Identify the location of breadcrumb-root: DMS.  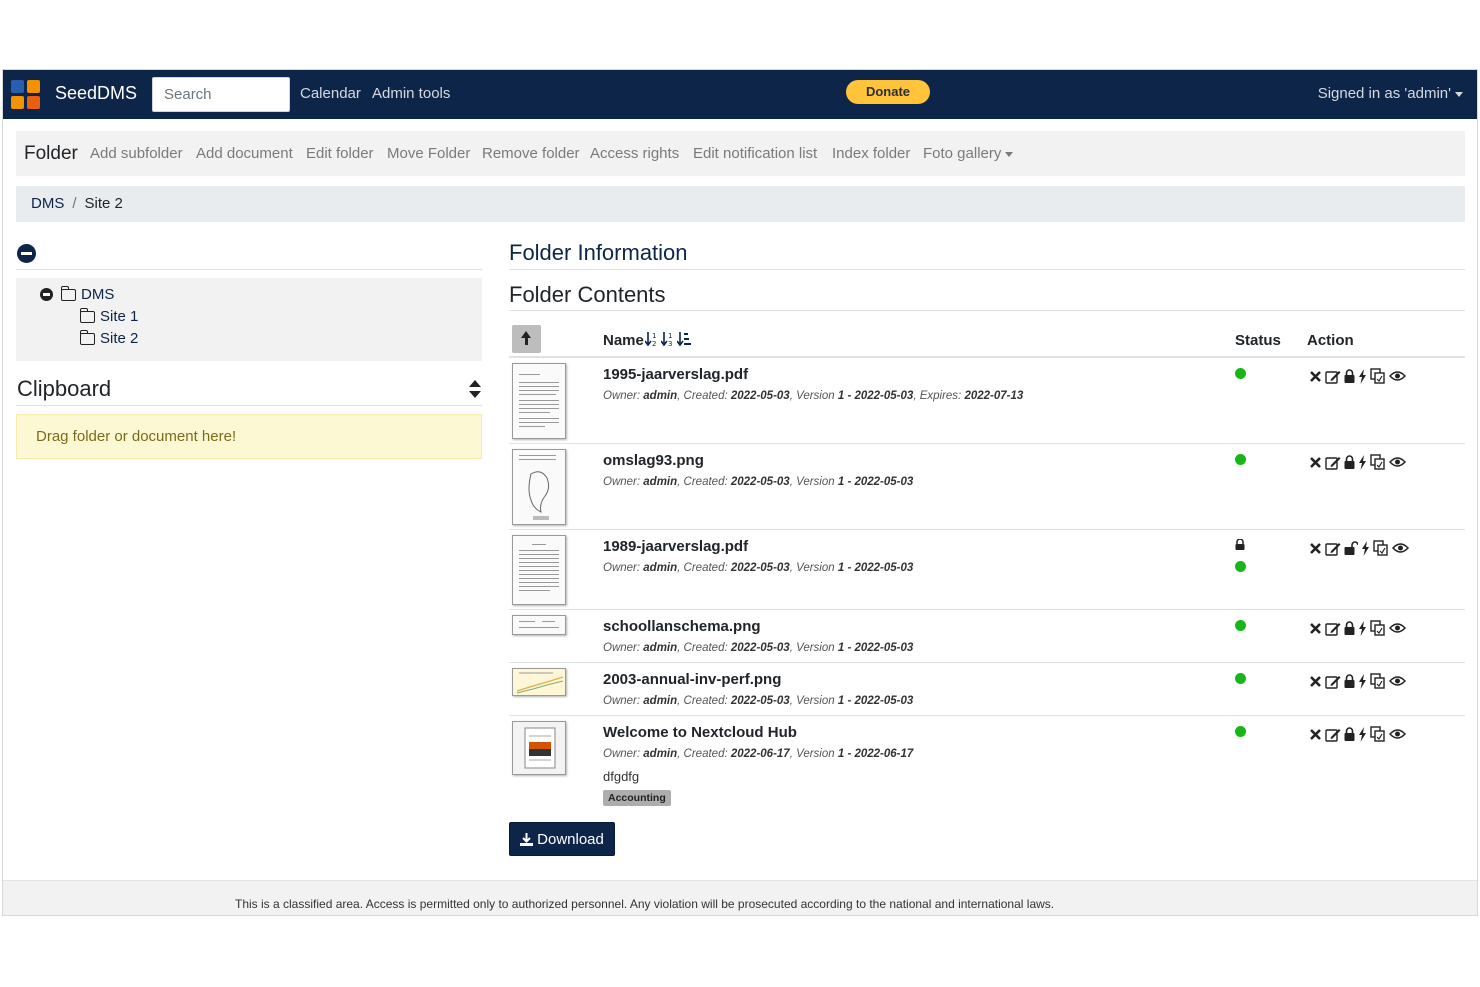
(47, 203).